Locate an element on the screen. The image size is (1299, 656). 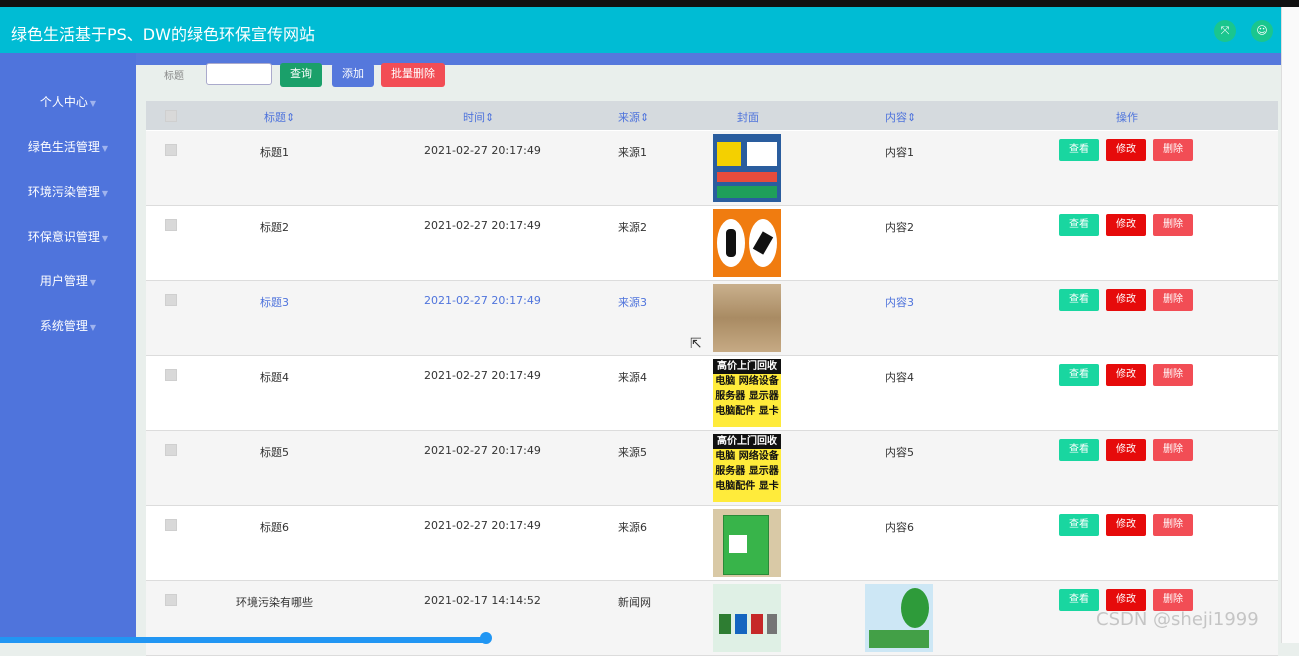
window-top-edge is located at coordinates (649, 3).